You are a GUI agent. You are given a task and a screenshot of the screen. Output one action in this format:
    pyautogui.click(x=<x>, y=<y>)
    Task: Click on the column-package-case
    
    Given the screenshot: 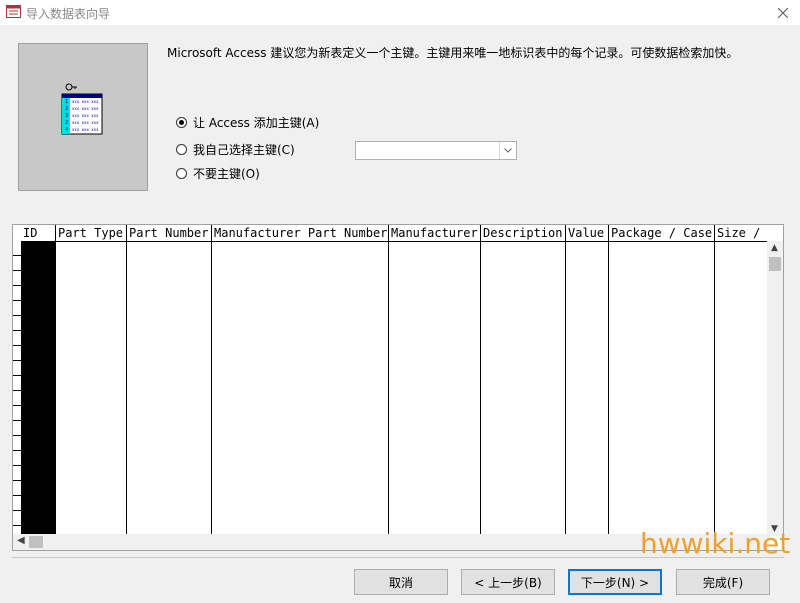 What is the action you would take?
    pyautogui.click(x=662, y=388)
    